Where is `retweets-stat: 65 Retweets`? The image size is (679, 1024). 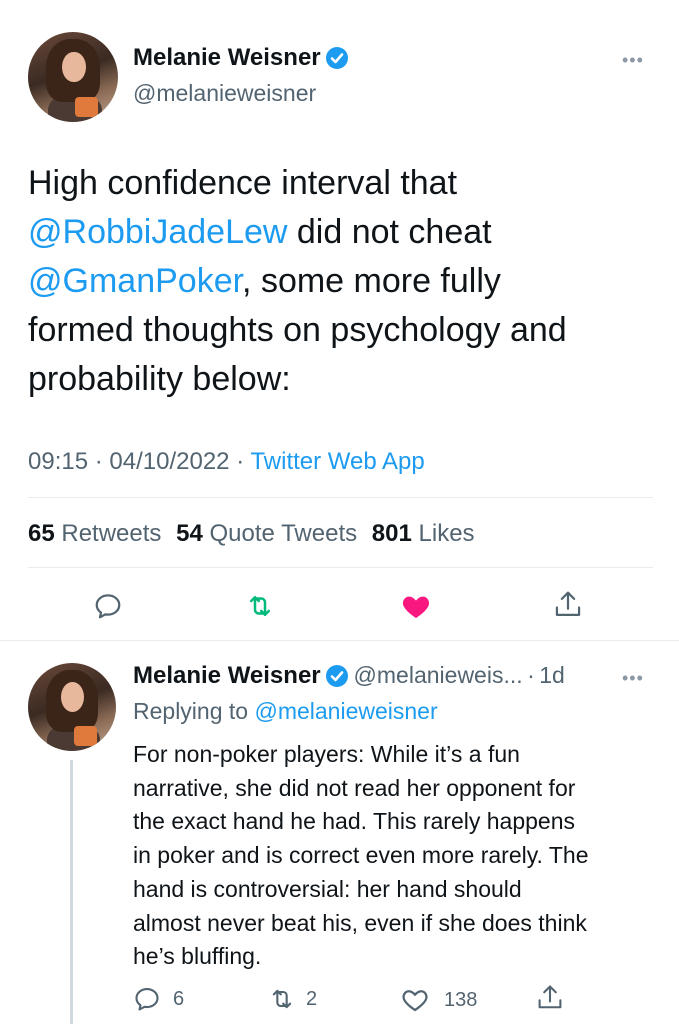
retweets-stat: 65 Retweets is located at coordinates (94, 533).